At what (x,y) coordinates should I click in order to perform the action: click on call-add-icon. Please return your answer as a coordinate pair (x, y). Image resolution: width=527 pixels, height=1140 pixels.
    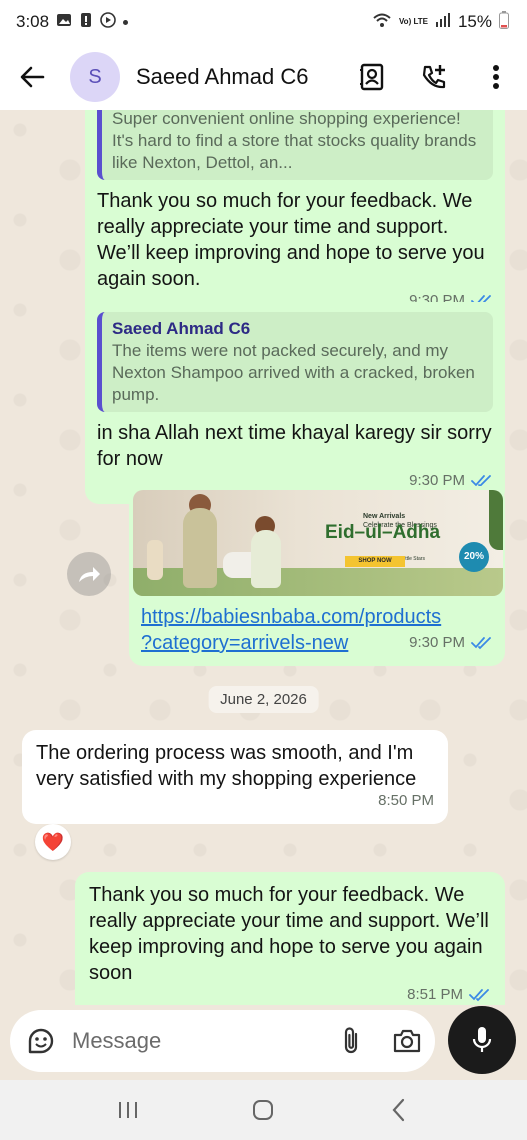
    Looking at the image, I should click on (434, 77).